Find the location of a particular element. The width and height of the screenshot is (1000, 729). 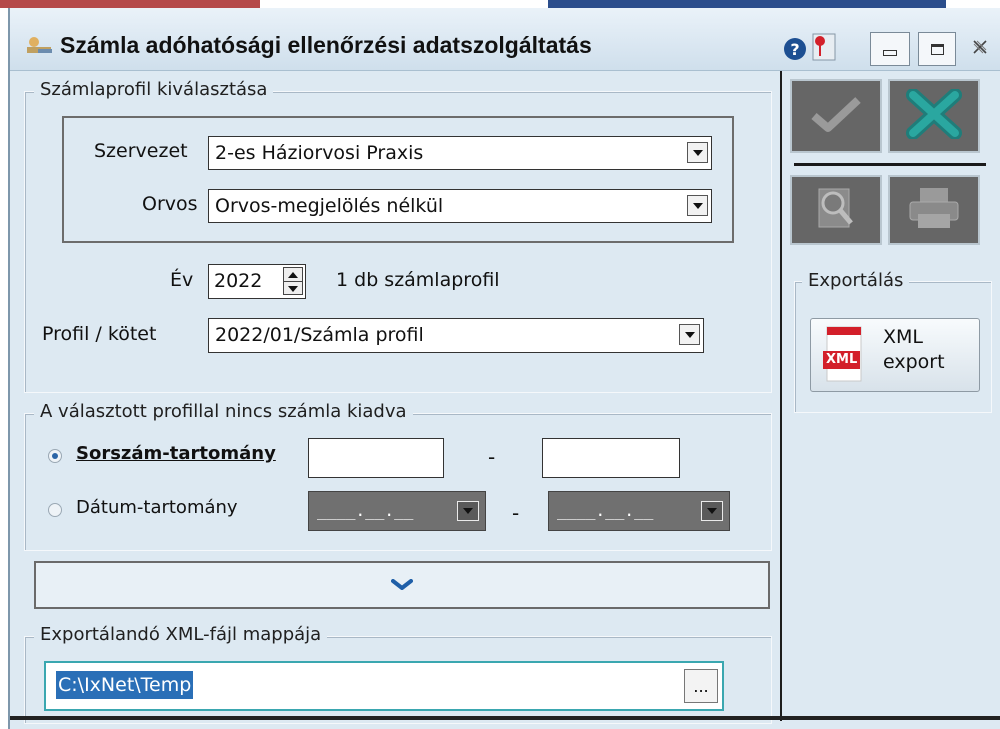

orvos-select: Orvos-megjelölés nélkül is located at coordinates (460, 206).